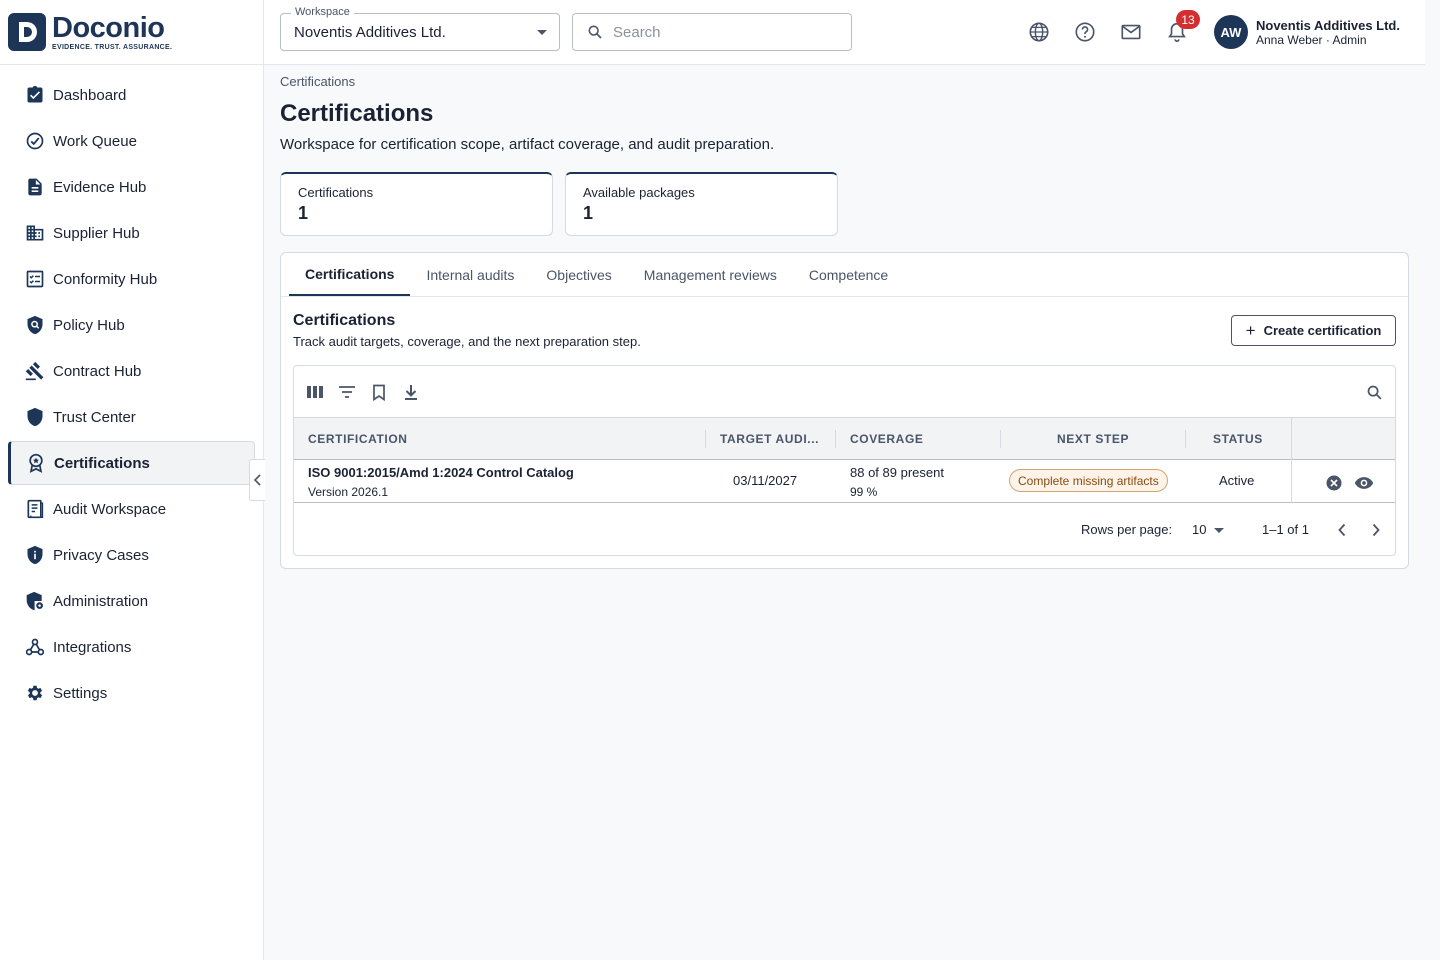  What do you see at coordinates (864, 492) in the screenshot?
I see `coverage-percent: 99 %` at bounding box center [864, 492].